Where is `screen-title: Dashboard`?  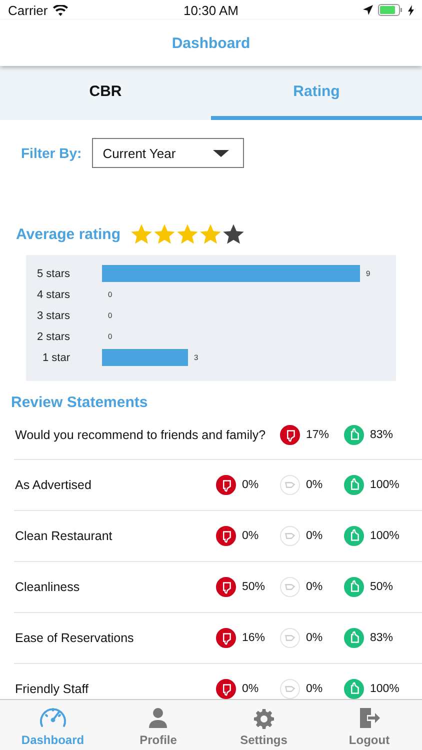 screen-title: Dashboard is located at coordinates (211, 43).